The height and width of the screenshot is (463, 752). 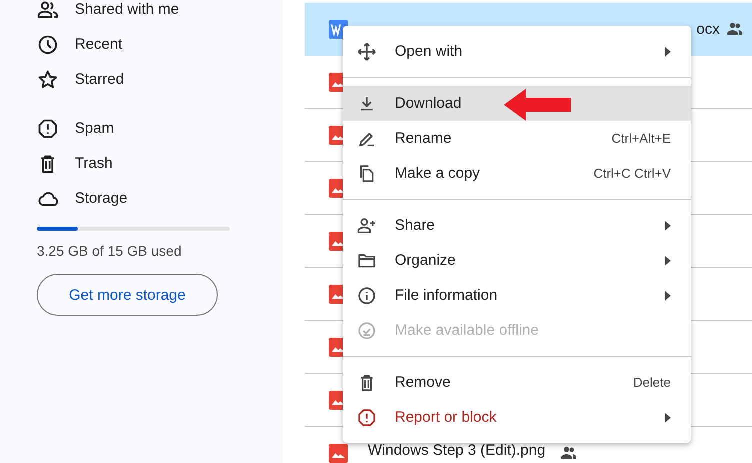 I want to click on shortcut: Ctrl+Alt+E, so click(x=641, y=138).